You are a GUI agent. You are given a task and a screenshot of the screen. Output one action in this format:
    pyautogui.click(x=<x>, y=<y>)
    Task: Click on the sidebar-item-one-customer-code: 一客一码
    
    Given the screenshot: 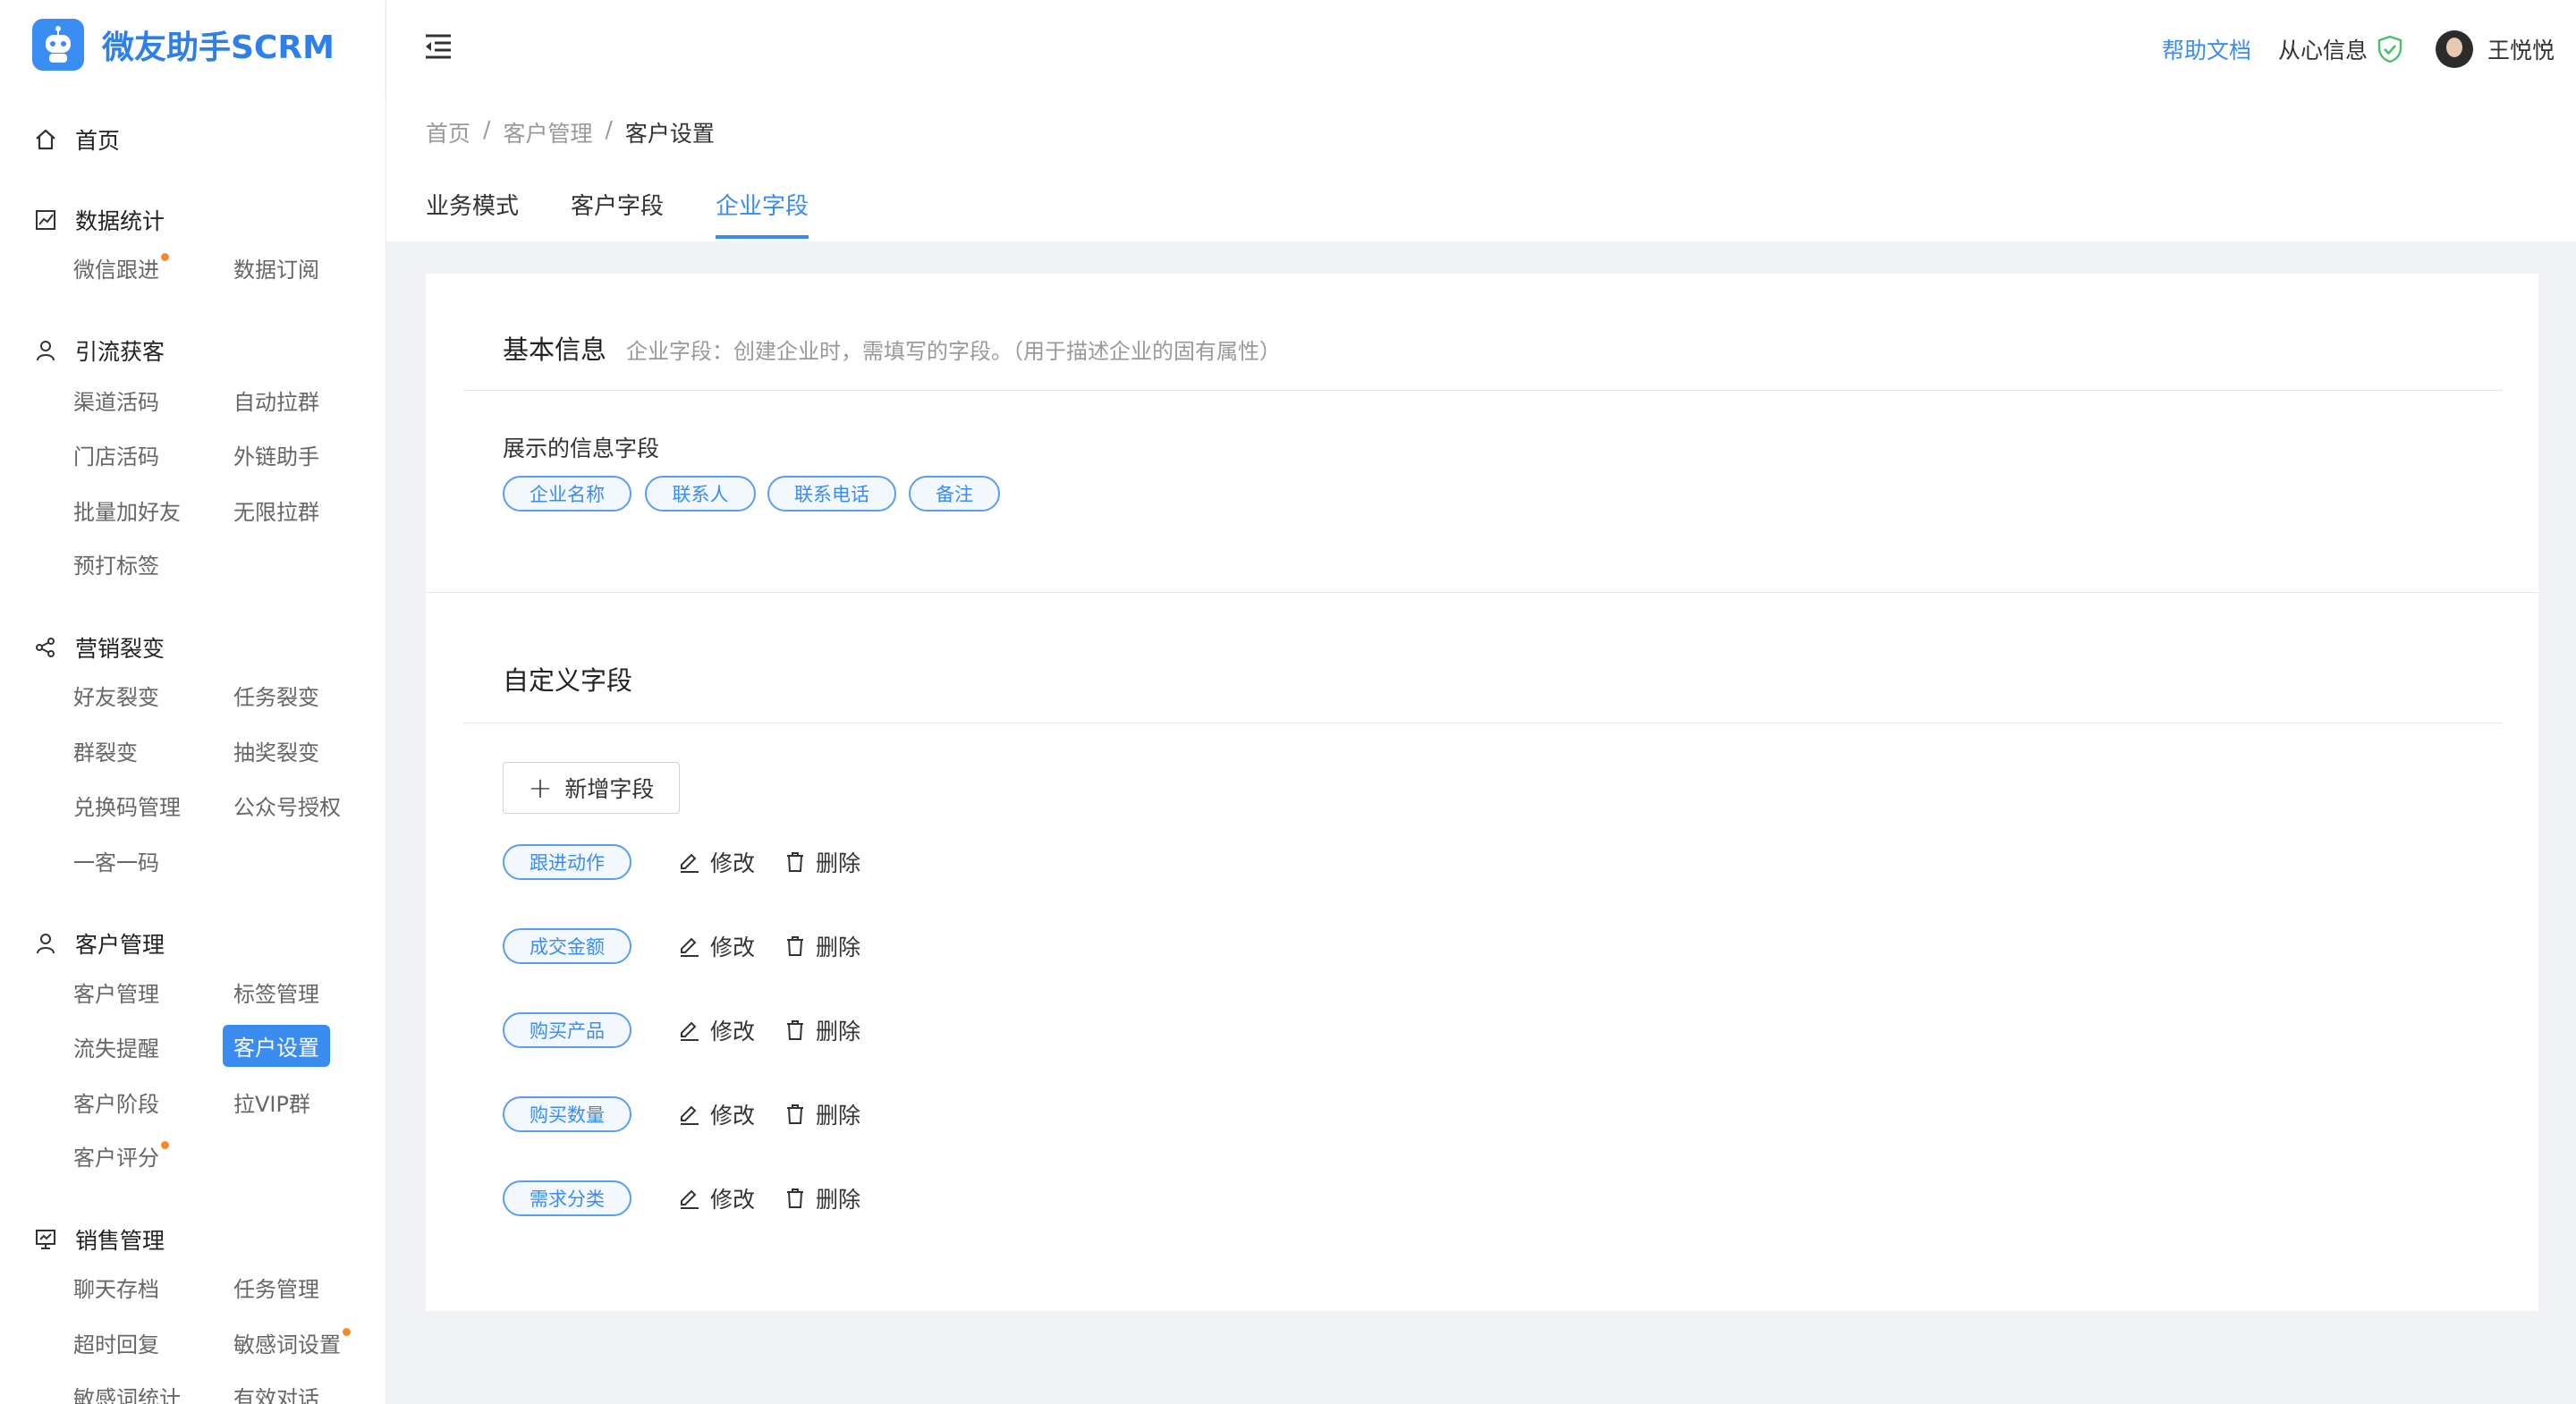 What is the action you would take?
    pyautogui.click(x=116, y=860)
    